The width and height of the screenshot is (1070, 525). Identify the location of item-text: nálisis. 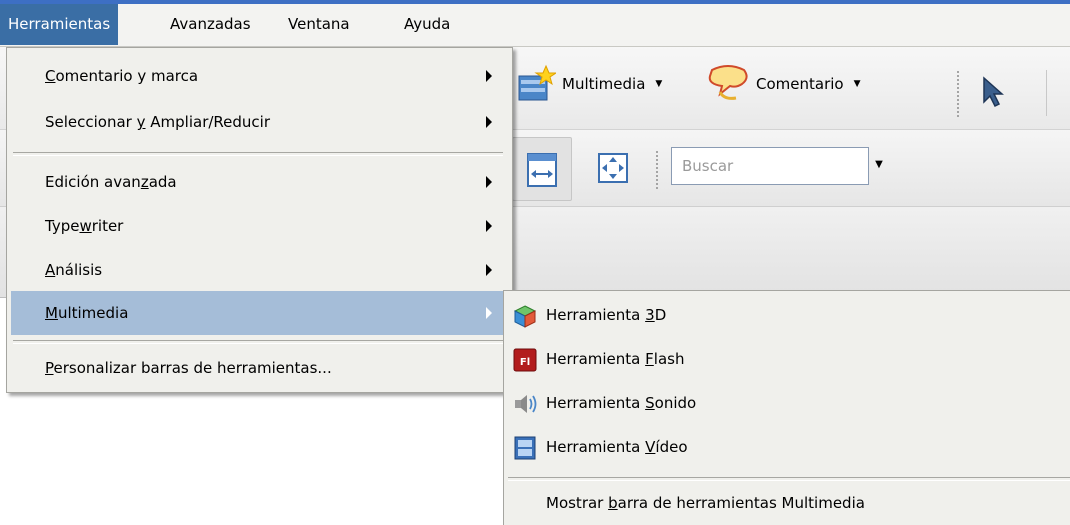
(79, 270).